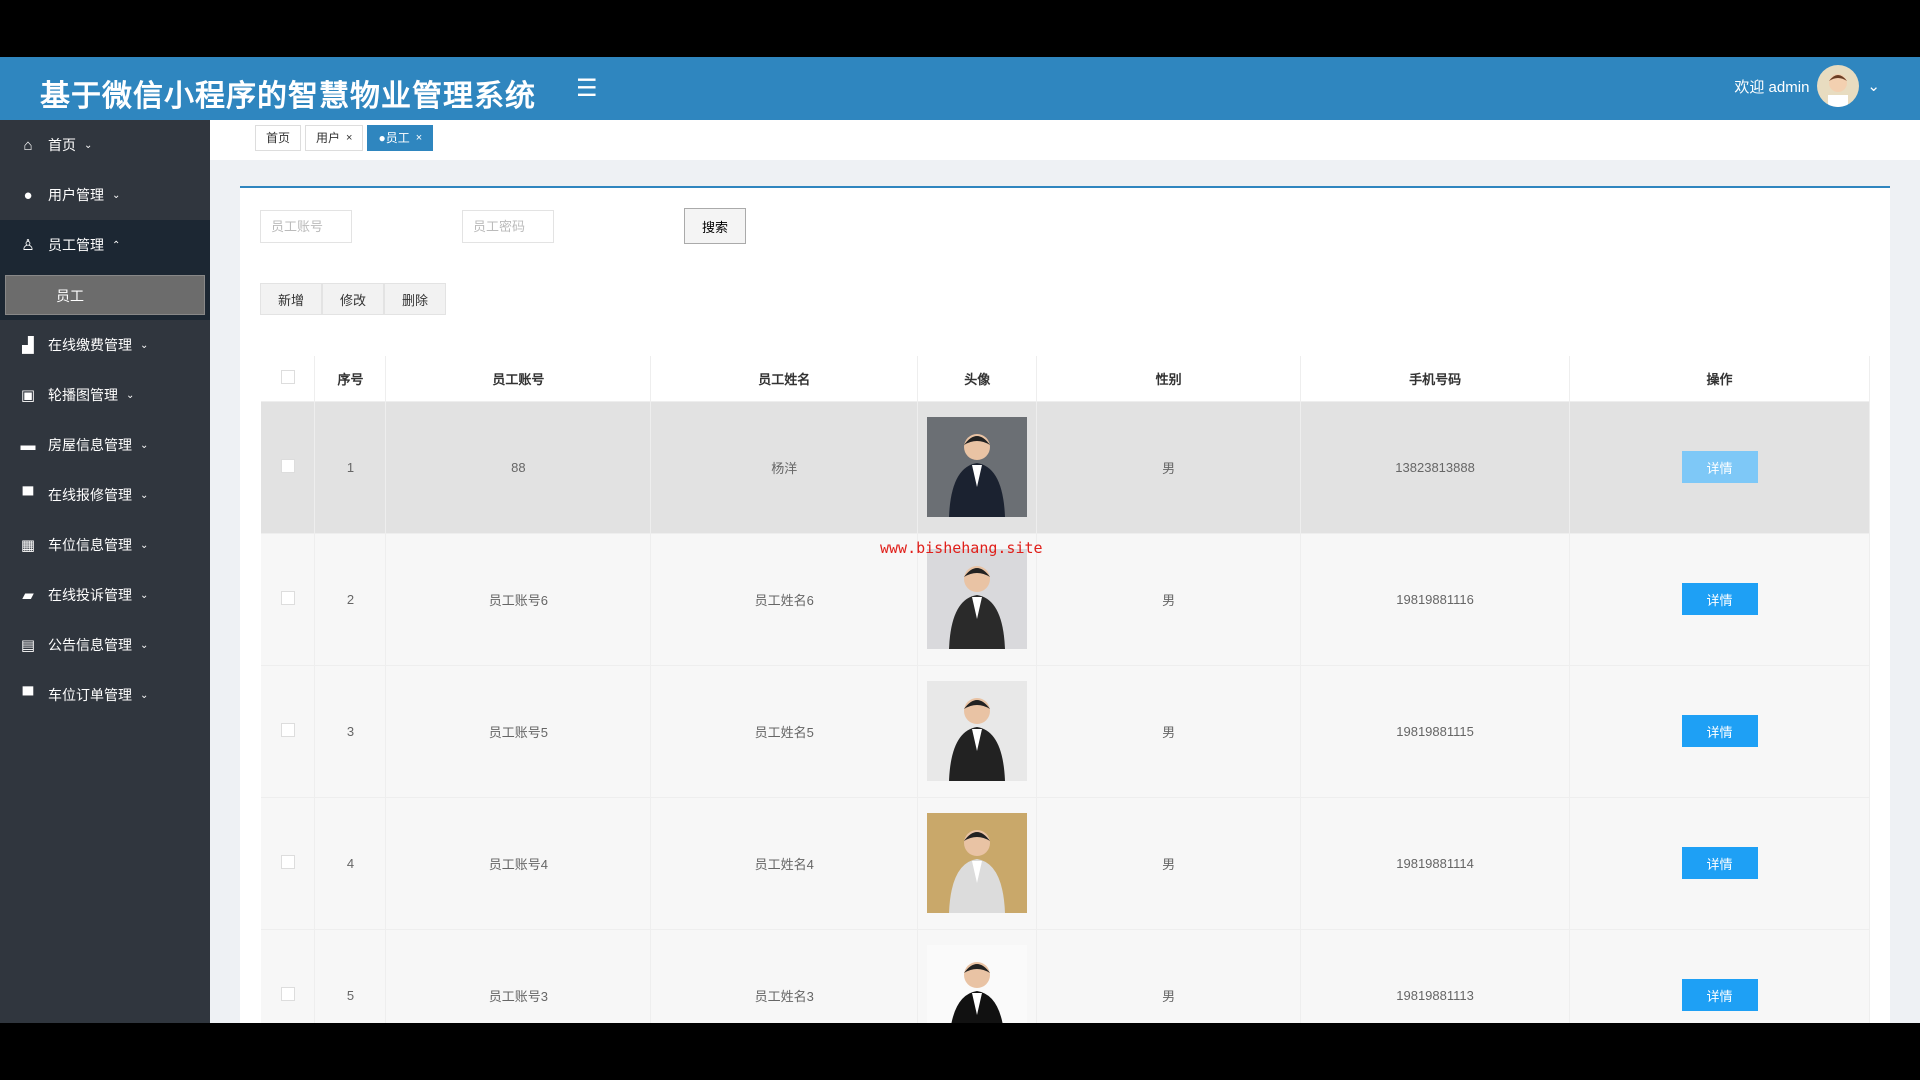 This screenshot has height=1080, width=1920. I want to click on cell-name: 员工姓名4, so click(784, 862).